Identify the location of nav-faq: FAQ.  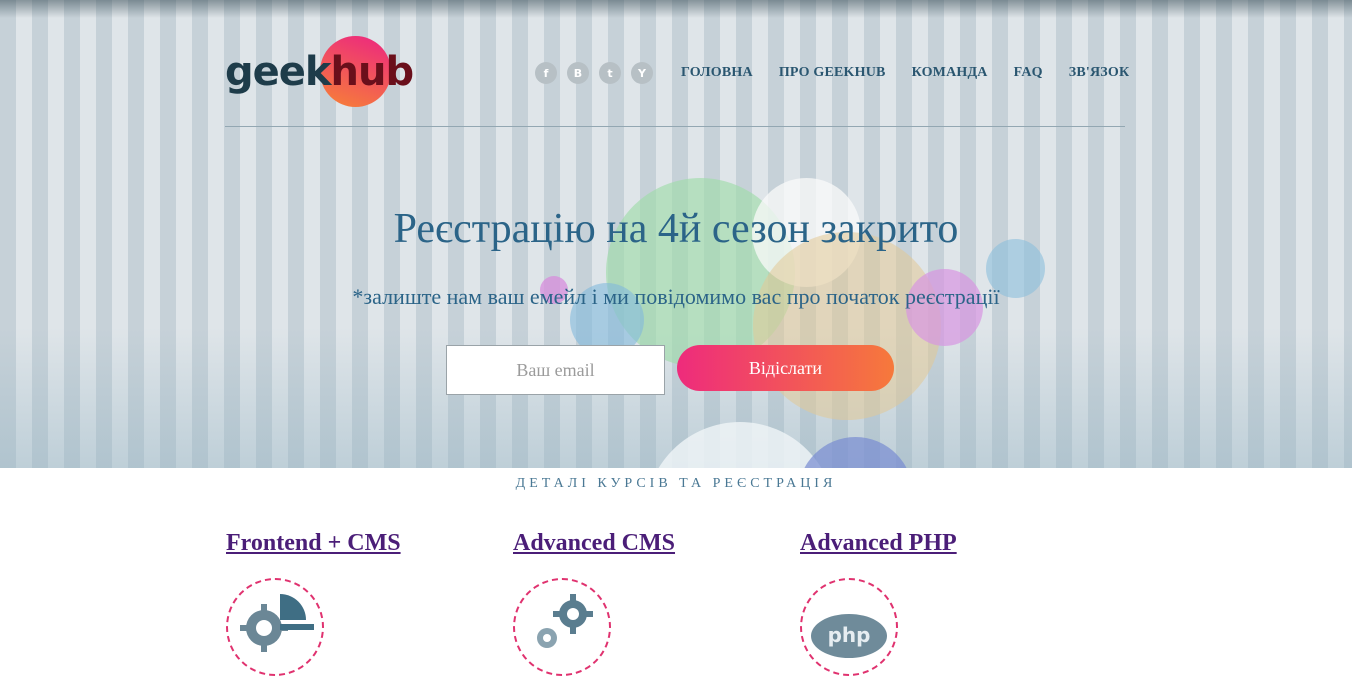
(1028, 73).